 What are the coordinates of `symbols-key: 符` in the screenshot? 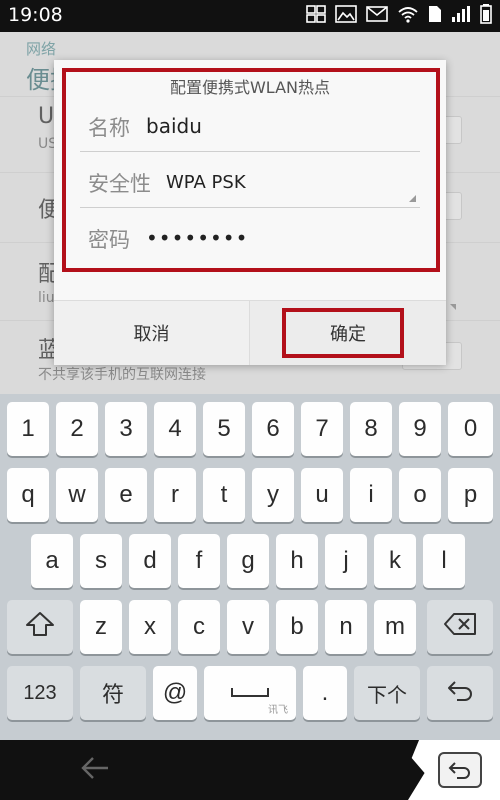 It's located at (113, 693).